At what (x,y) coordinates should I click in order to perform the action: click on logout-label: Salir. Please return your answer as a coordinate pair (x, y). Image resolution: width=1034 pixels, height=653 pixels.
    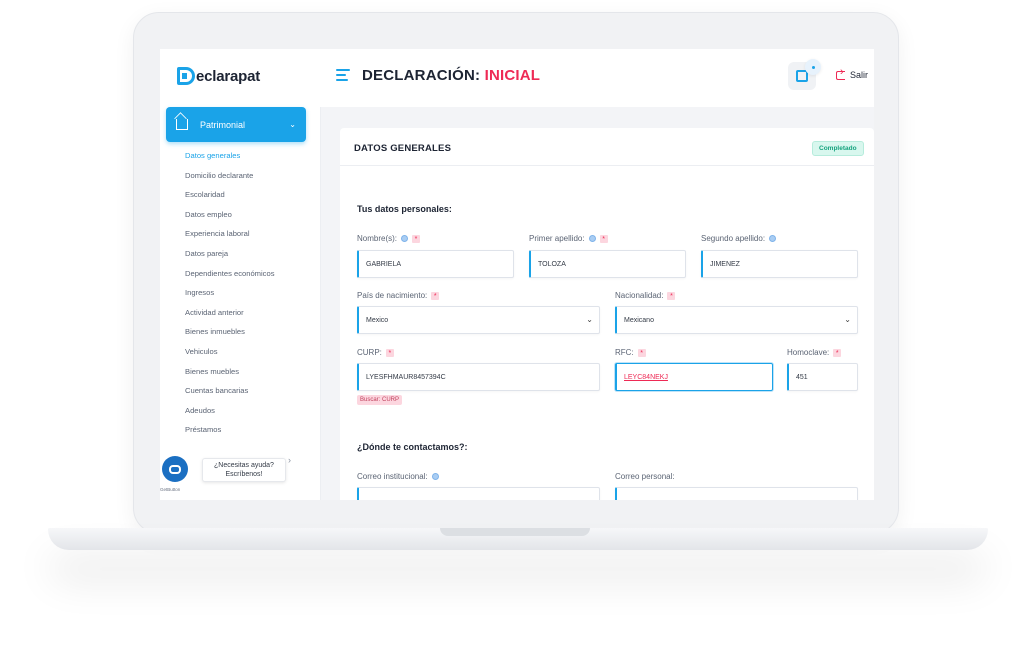
    Looking at the image, I should click on (859, 75).